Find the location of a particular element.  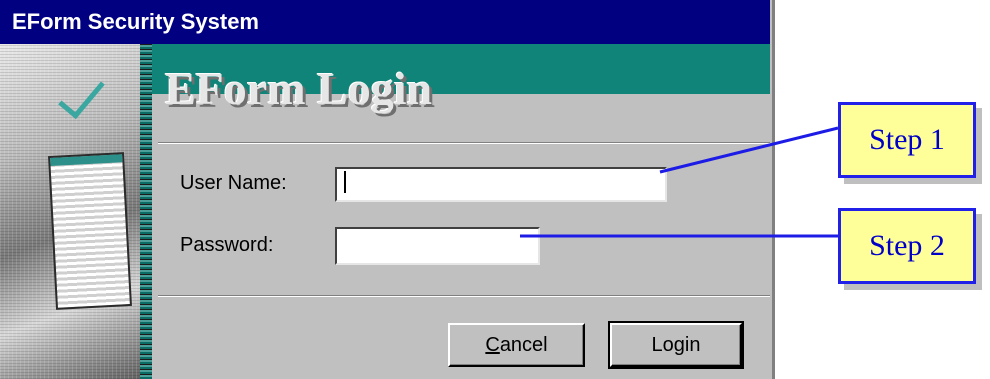

login-button: Login is located at coordinates (676, 345).